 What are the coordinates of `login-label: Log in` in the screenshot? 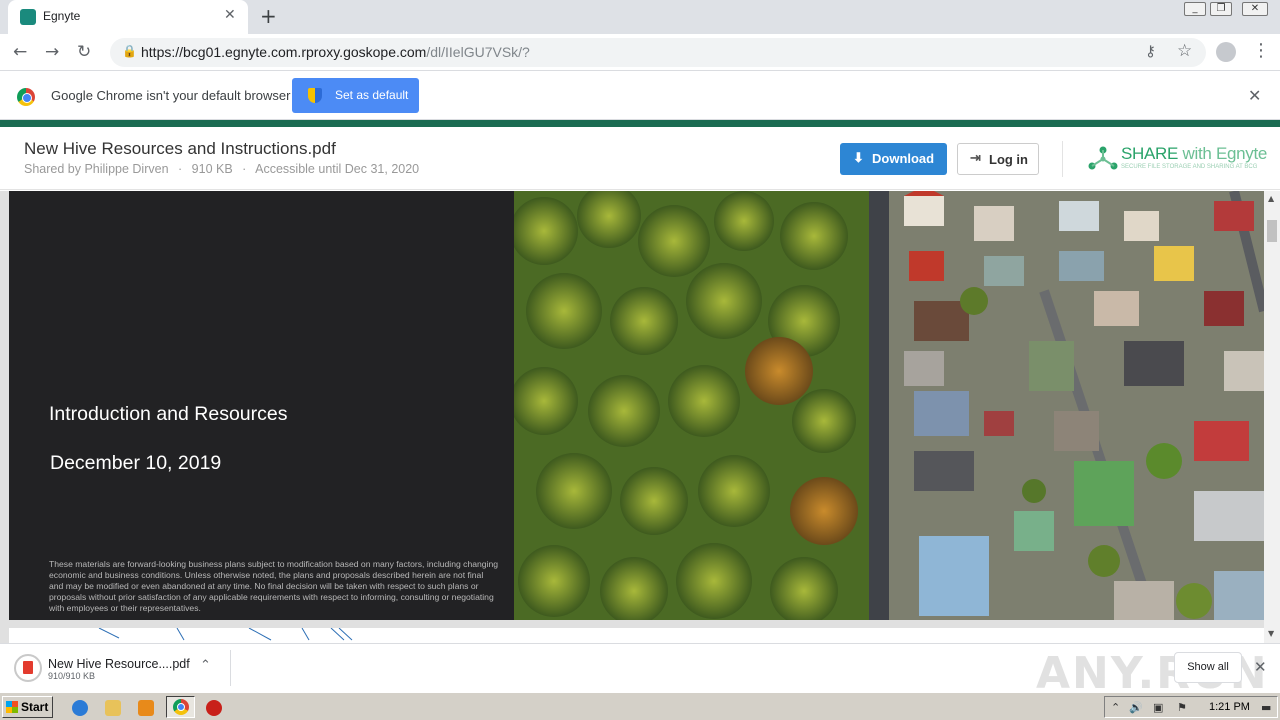 It's located at (1008, 159).